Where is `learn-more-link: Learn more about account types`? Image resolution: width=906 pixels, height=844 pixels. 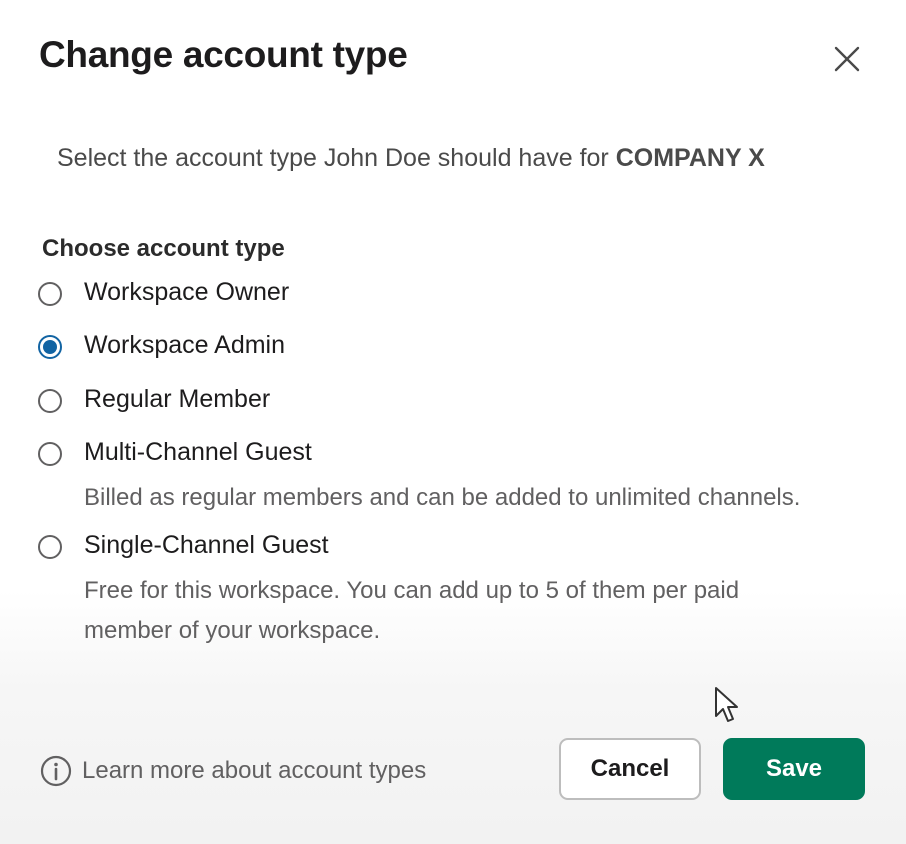
learn-more-link: Learn more about account types is located at coordinates (233, 771).